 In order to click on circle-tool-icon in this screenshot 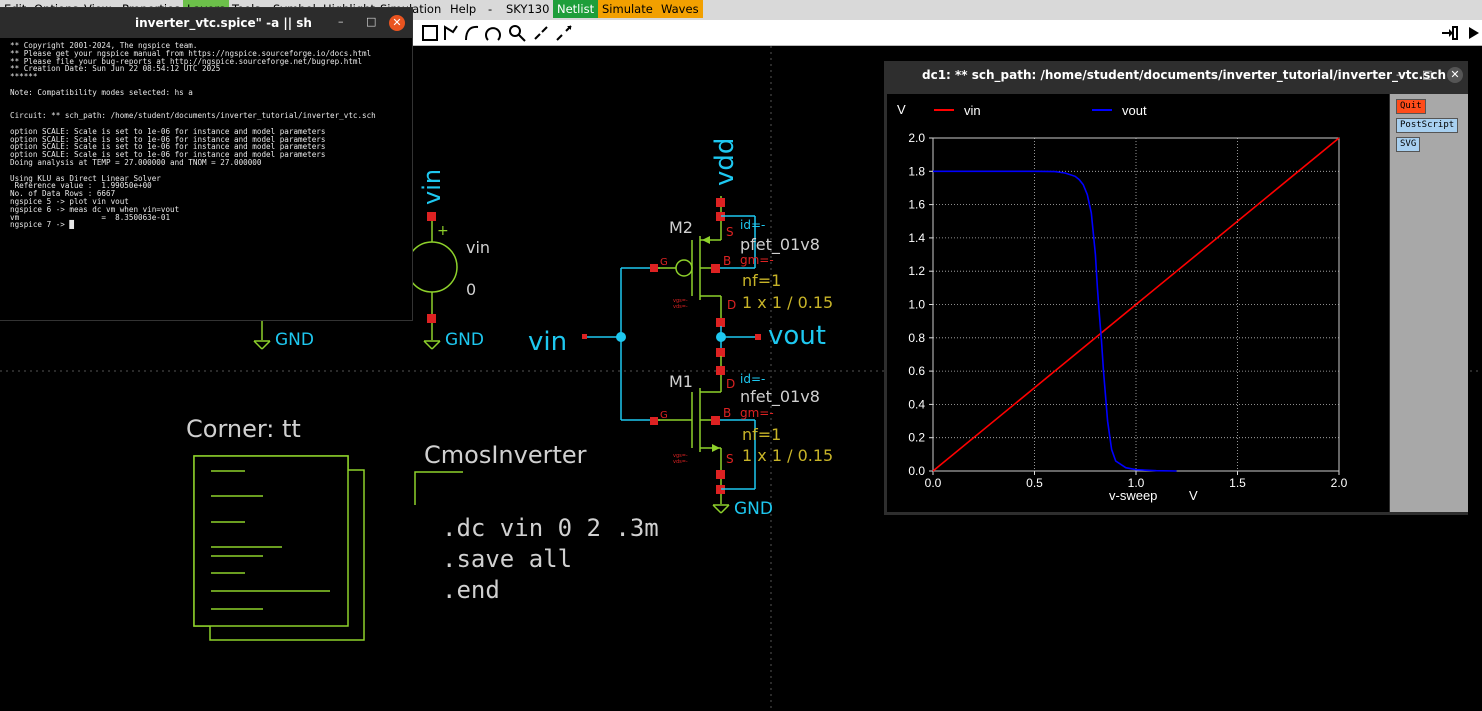, I will do `click(493, 33)`.